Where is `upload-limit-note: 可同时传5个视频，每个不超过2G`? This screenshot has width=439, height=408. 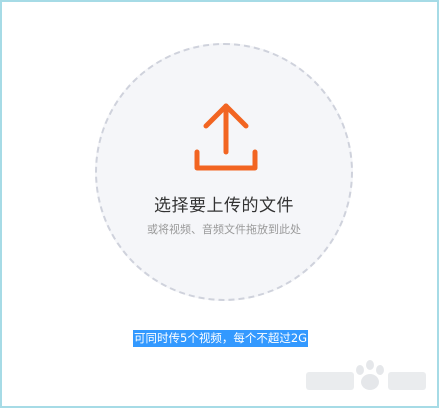 upload-limit-note: 可同时传5个视频，每个不超过2G is located at coordinates (221, 338).